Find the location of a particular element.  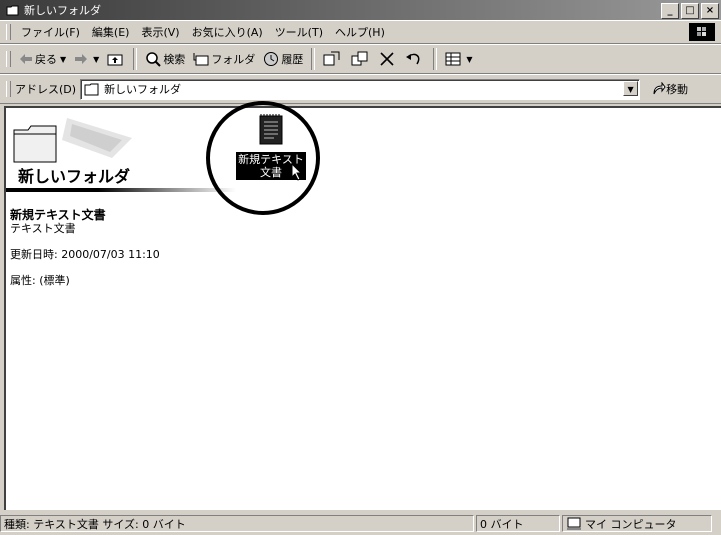

status-size: 0 バイト is located at coordinates (502, 524).